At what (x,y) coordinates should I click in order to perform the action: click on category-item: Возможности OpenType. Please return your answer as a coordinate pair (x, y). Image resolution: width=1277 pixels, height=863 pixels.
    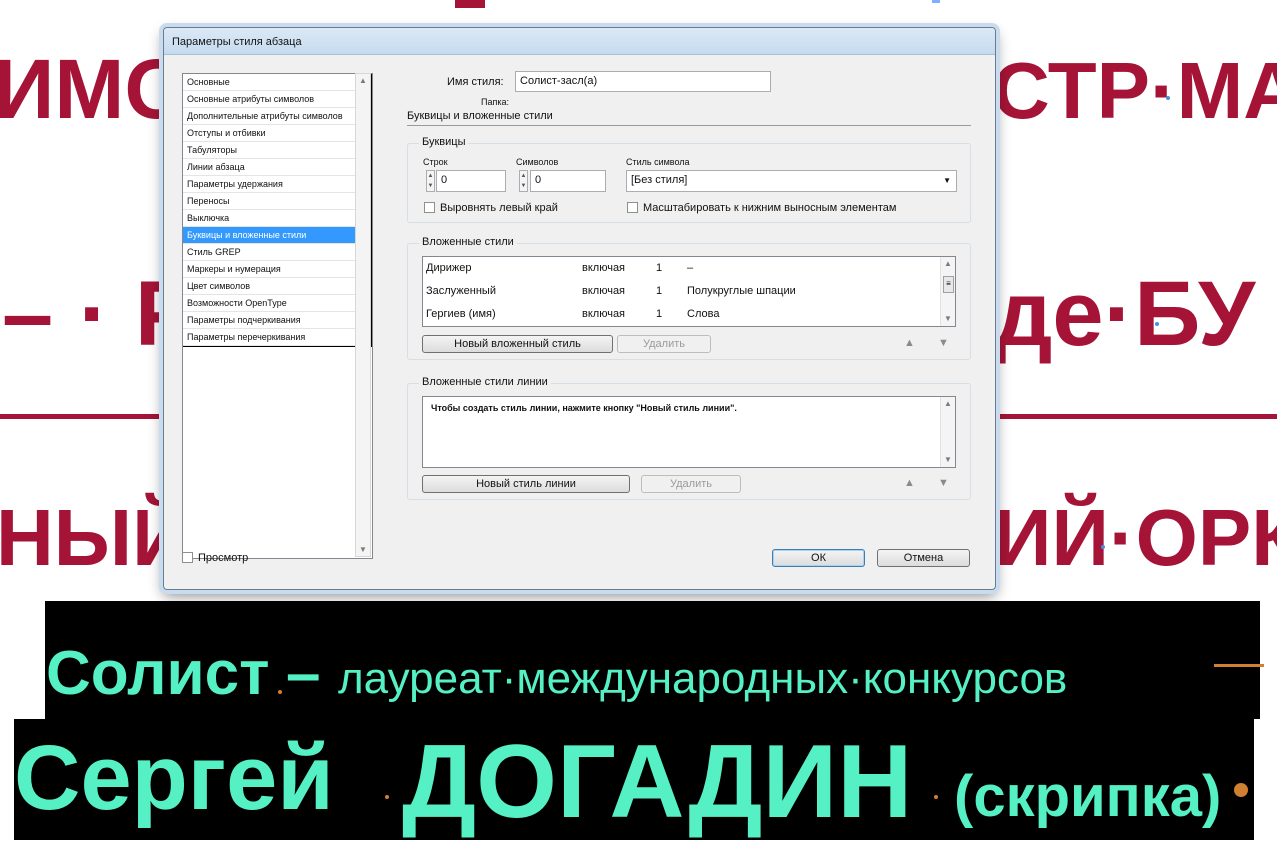
    Looking at the image, I should click on (277, 303).